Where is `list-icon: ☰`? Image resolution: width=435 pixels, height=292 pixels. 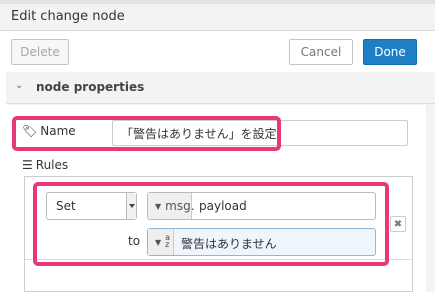 list-icon: ☰ is located at coordinates (27, 165).